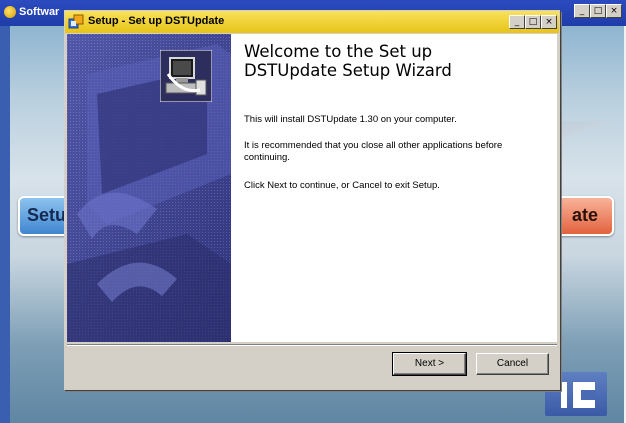 Image resolution: width=626 pixels, height=423 pixels. I want to click on maximize-button: □, so click(598, 11).